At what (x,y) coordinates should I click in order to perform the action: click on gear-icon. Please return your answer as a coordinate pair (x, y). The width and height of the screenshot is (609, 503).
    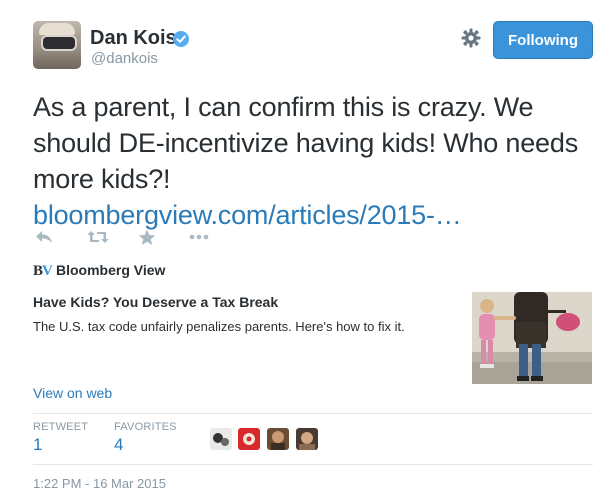
    Looking at the image, I should click on (471, 38).